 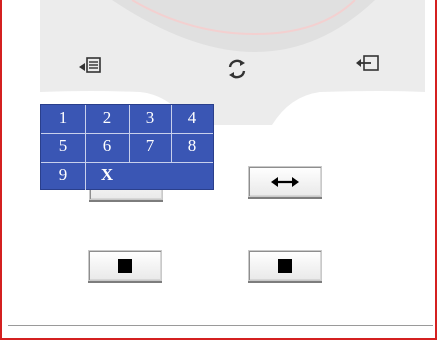 What do you see at coordinates (107, 118) in the screenshot?
I see `numpad-key-2: 2` at bounding box center [107, 118].